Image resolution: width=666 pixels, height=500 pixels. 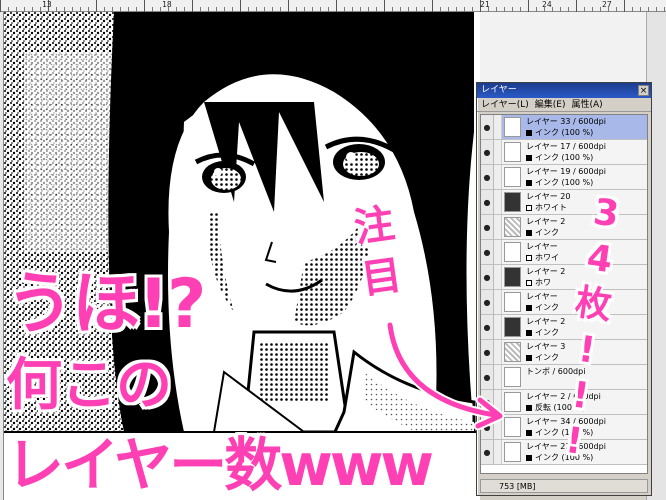 What do you see at coordinates (543, 282) in the screenshot?
I see `layer-mode-label: ホワ` at bounding box center [543, 282].